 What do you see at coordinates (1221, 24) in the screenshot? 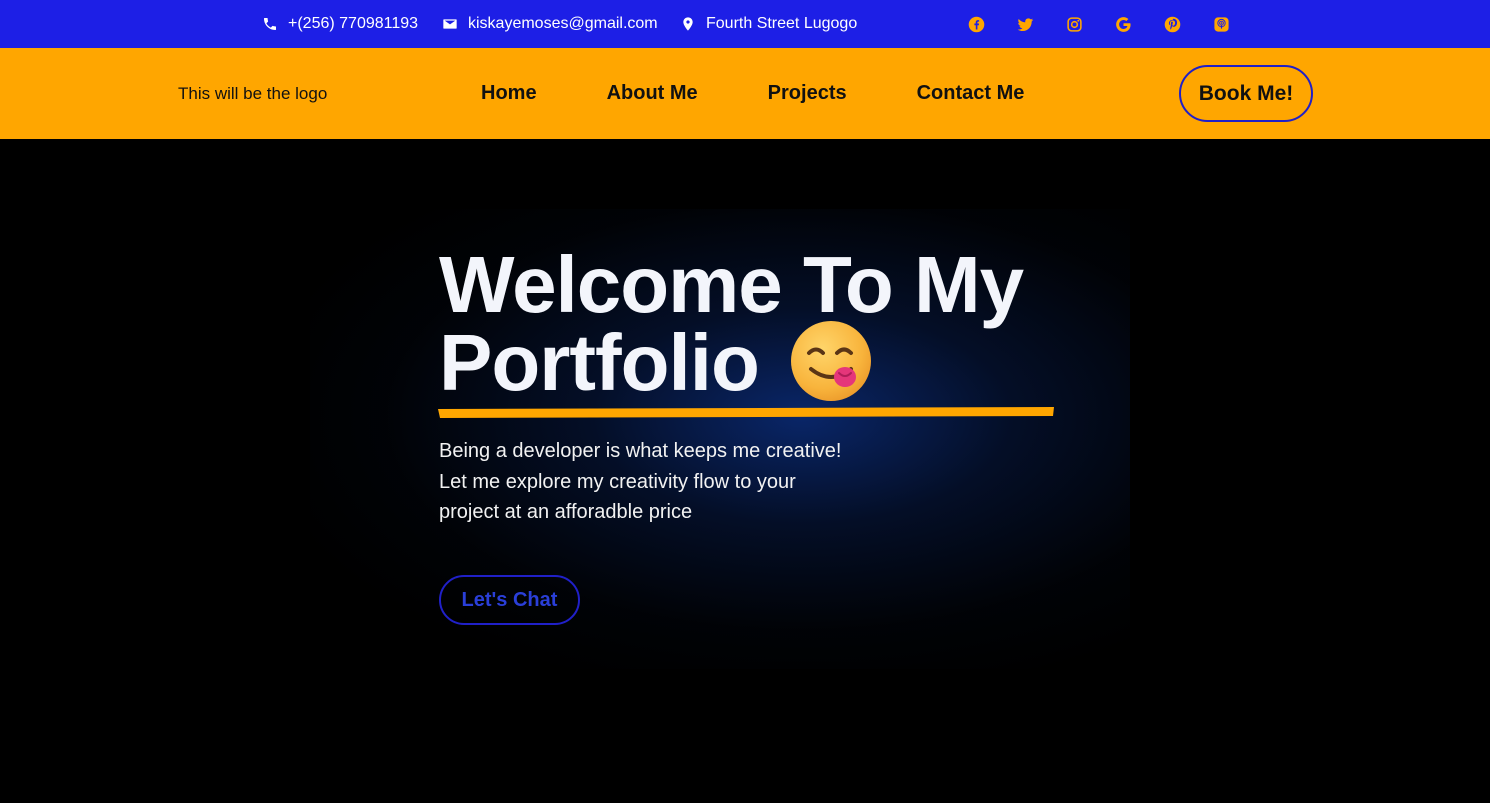
I see `podcast-icon` at bounding box center [1221, 24].